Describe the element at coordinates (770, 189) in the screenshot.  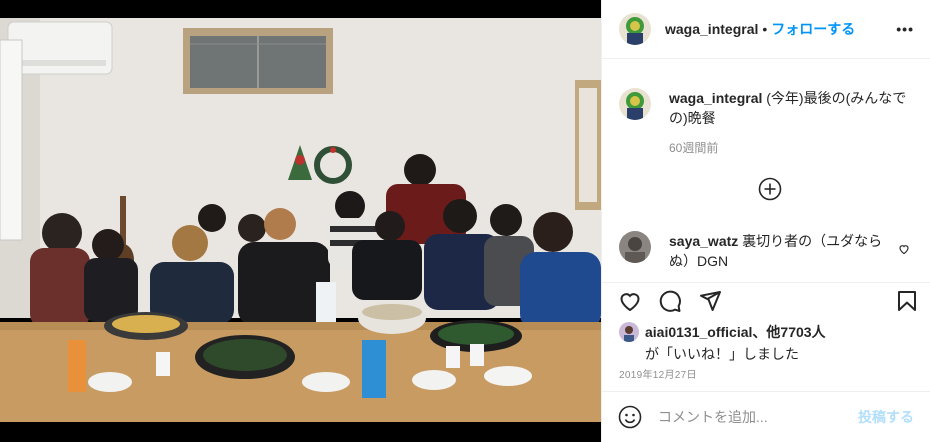
I see `plus-circle-icon` at that location.